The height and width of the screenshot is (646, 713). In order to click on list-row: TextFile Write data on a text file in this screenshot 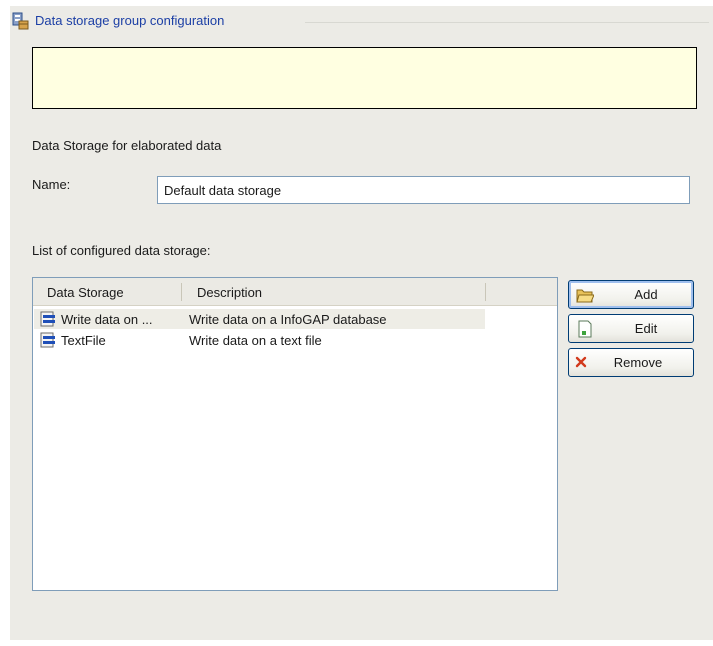, I will do `click(295, 340)`.